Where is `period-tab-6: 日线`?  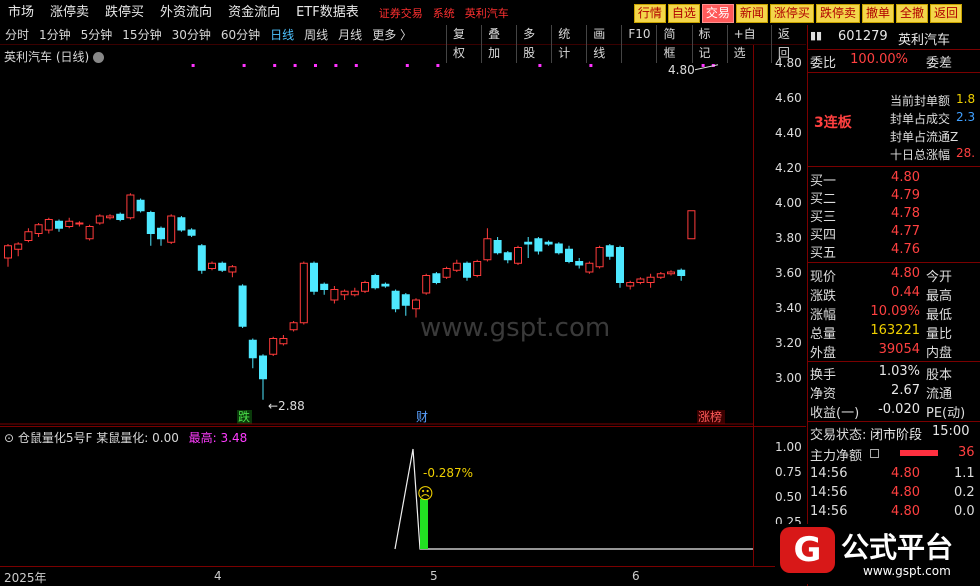 period-tab-6: 日线 is located at coordinates (282, 35).